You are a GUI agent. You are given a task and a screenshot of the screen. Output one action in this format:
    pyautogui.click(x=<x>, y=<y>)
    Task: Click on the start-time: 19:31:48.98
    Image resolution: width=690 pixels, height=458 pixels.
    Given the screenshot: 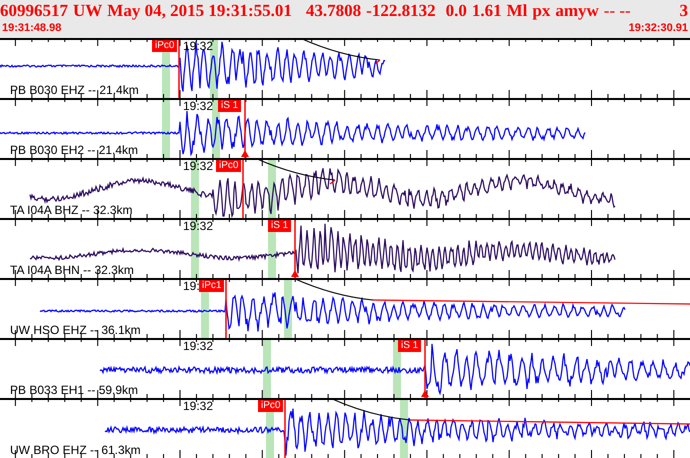 What is the action you would take?
    pyautogui.click(x=32, y=28)
    